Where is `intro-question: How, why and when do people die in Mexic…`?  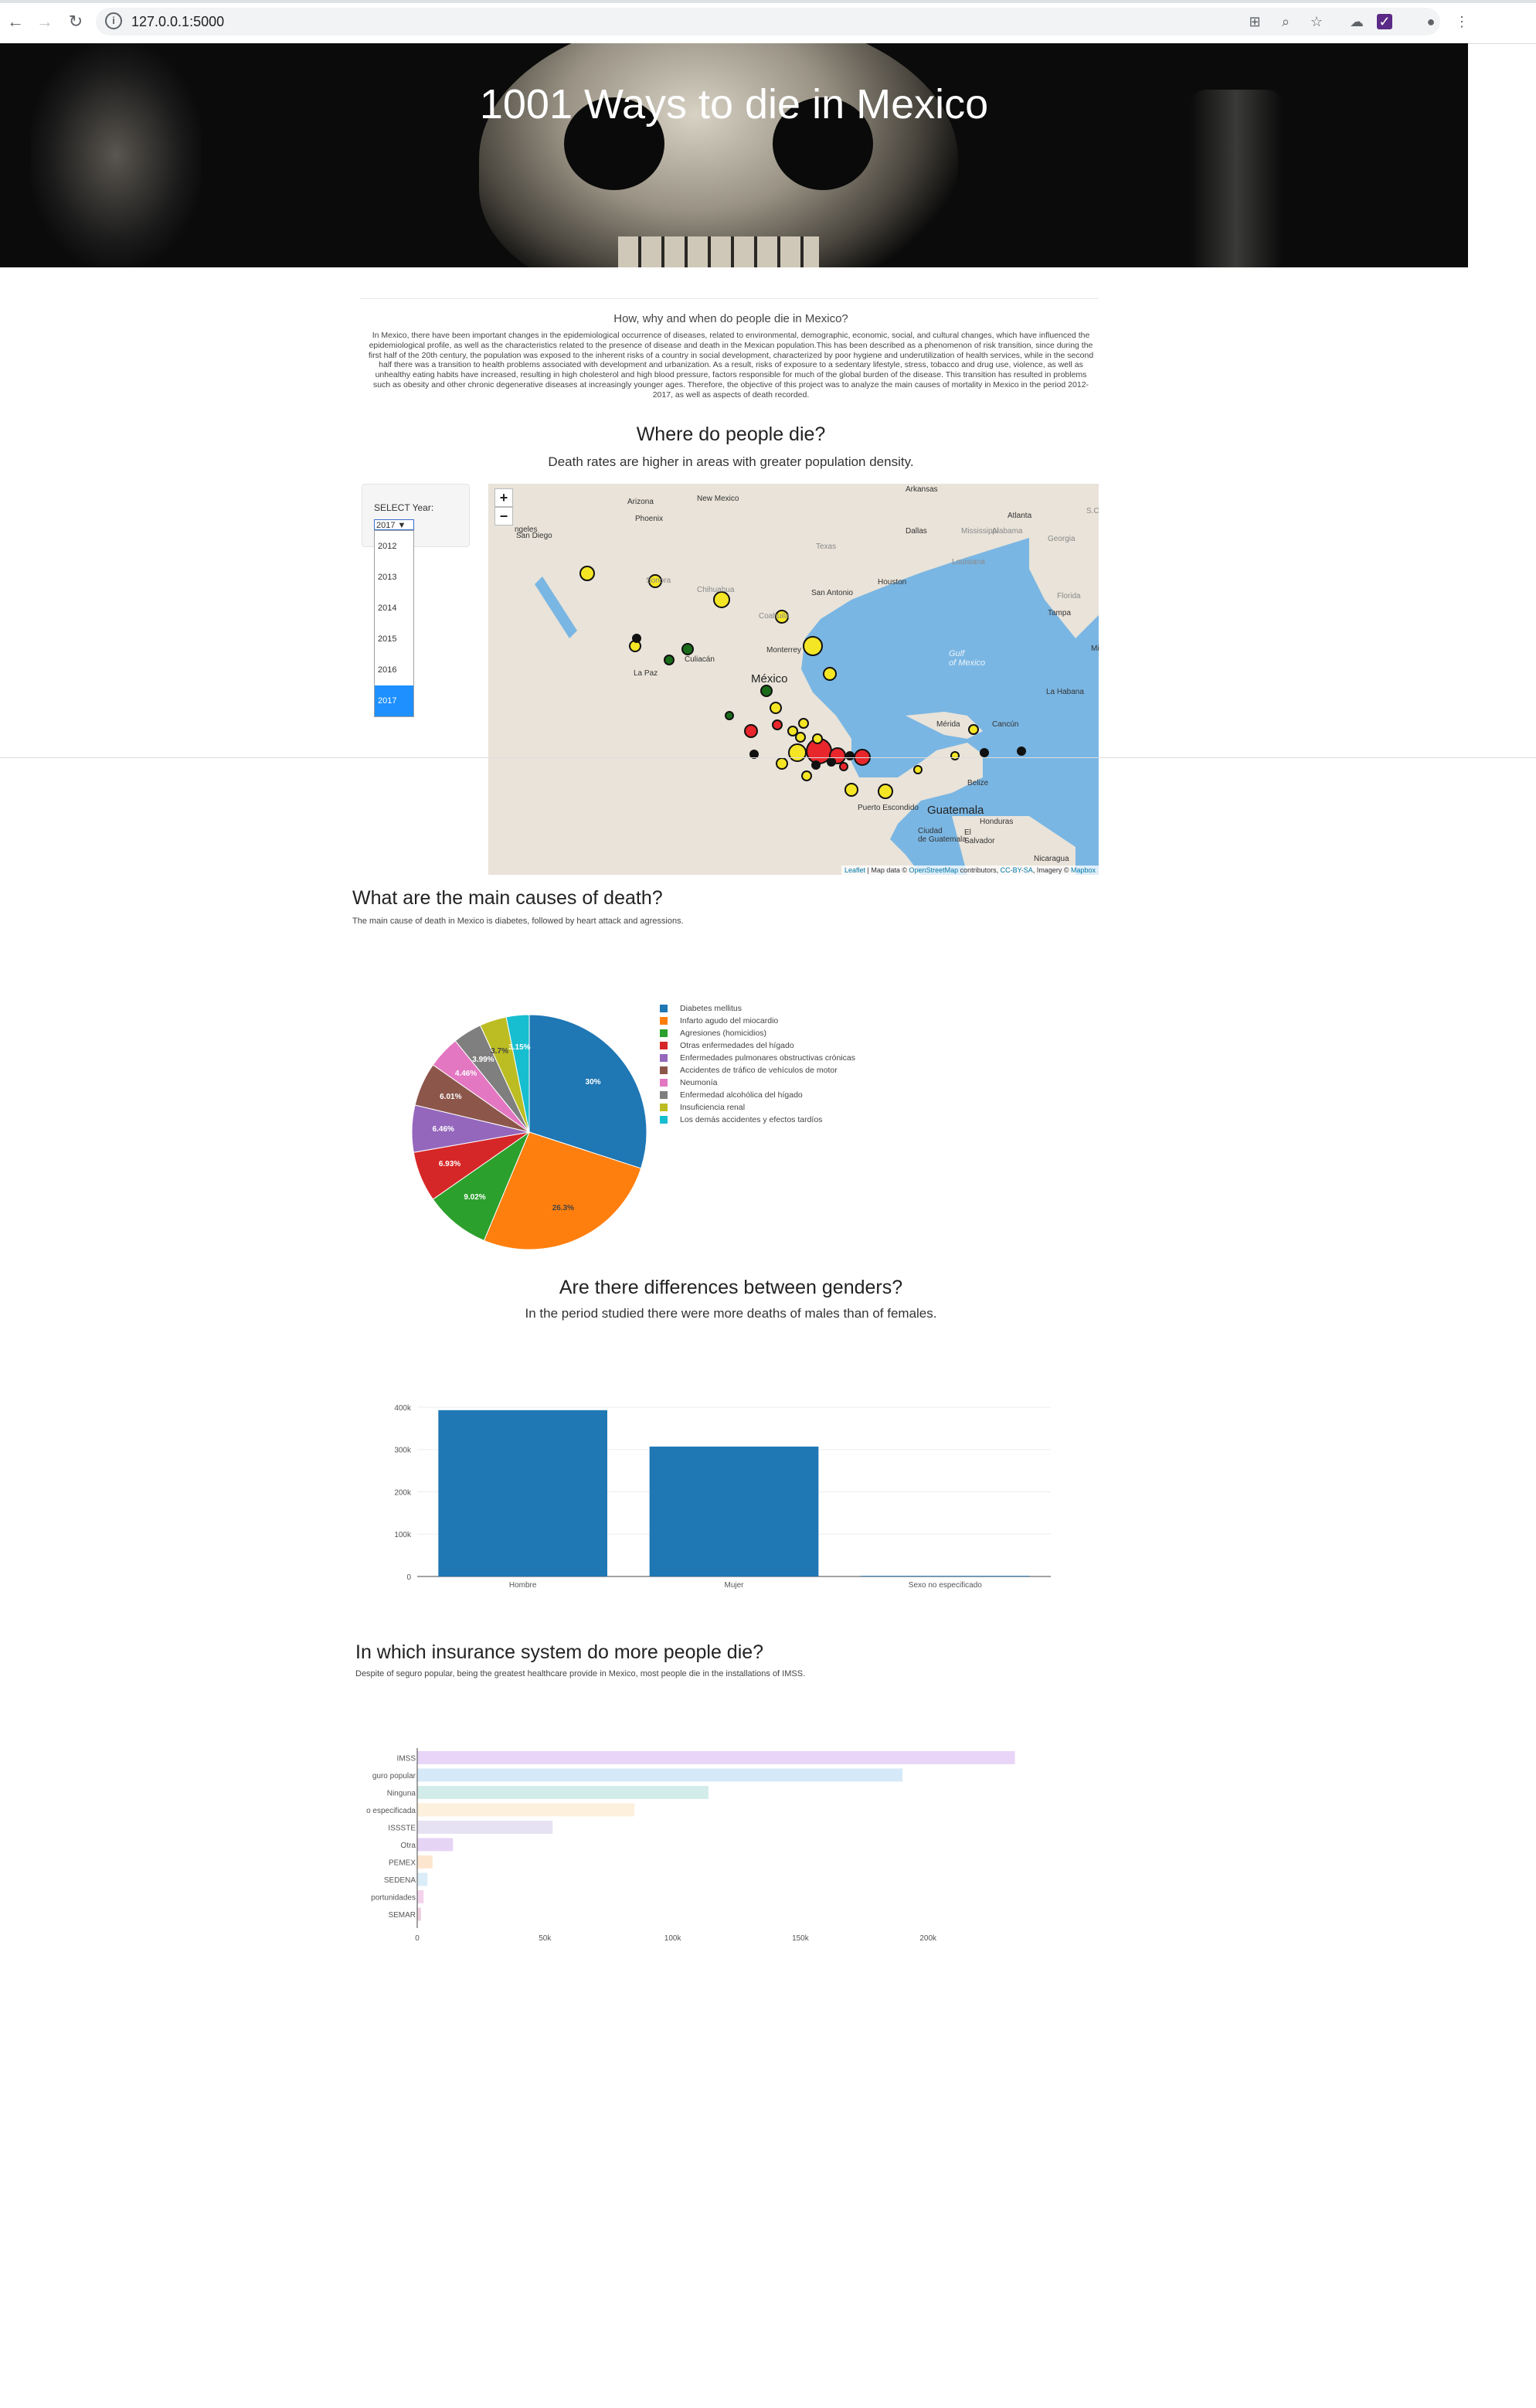 intro-question: How, why and when do people die in Mexic… is located at coordinates (730, 318).